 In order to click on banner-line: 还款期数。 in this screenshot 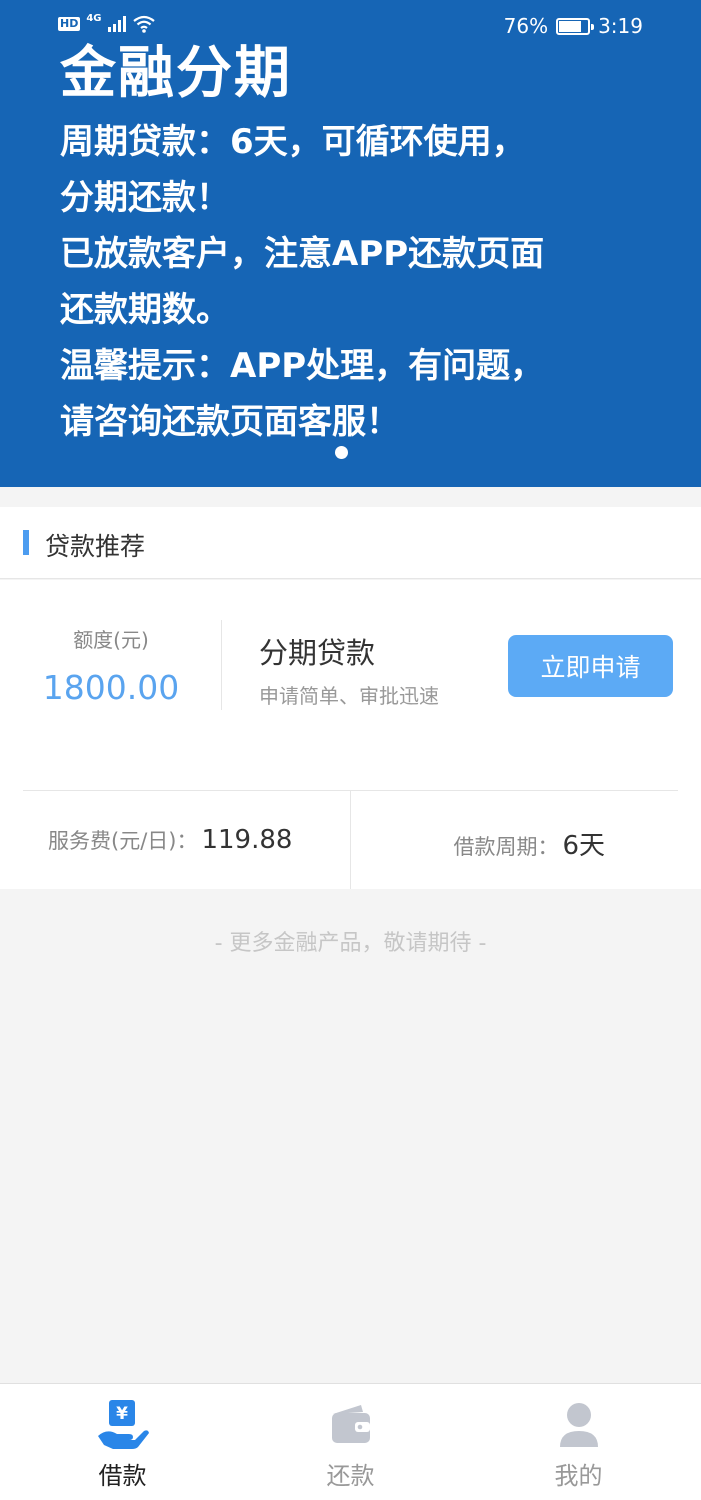, I will do `click(145, 310)`.